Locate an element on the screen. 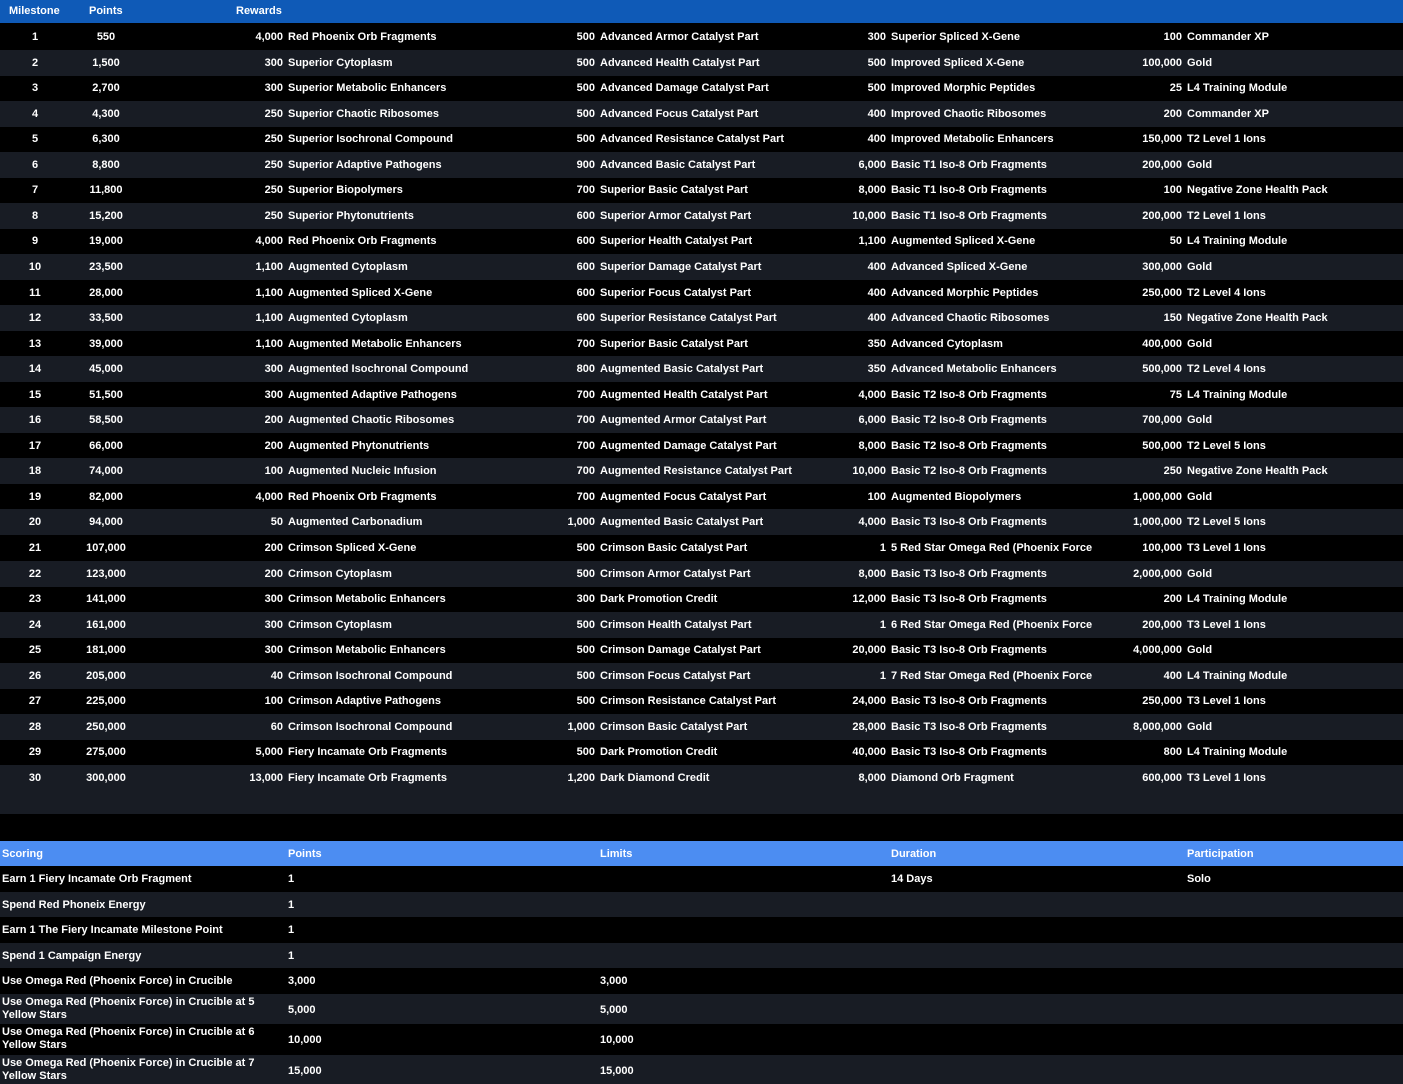  reward-amount: 10,000 is located at coordinates (869, 471).